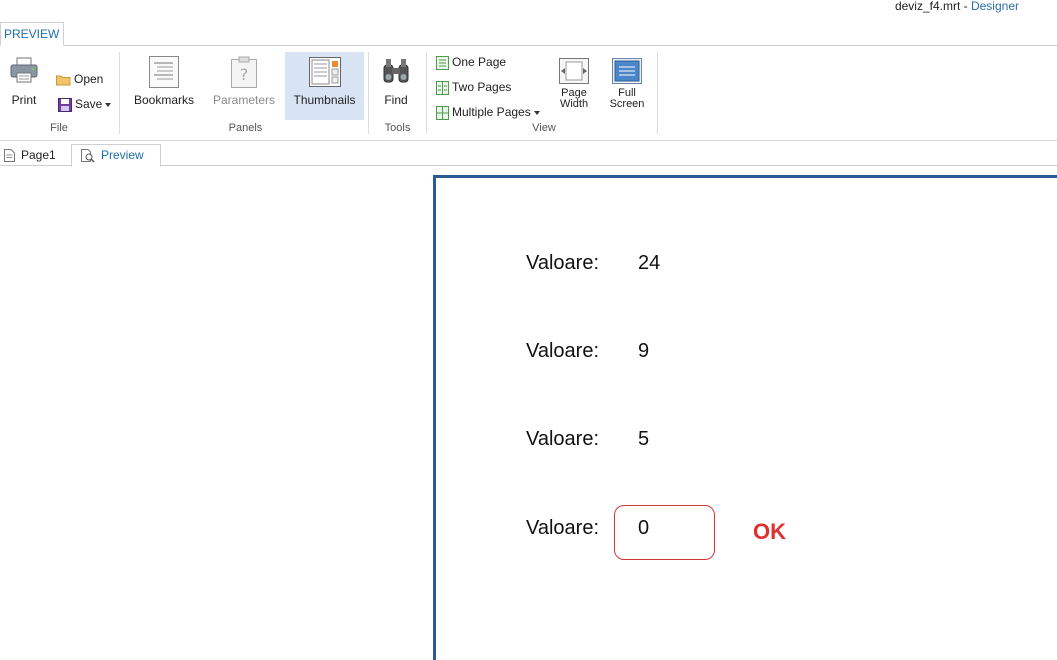 Image resolution: width=1057 pixels, height=660 pixels. I want to click on full-screen-button: Full Screen, so click(627, 81).